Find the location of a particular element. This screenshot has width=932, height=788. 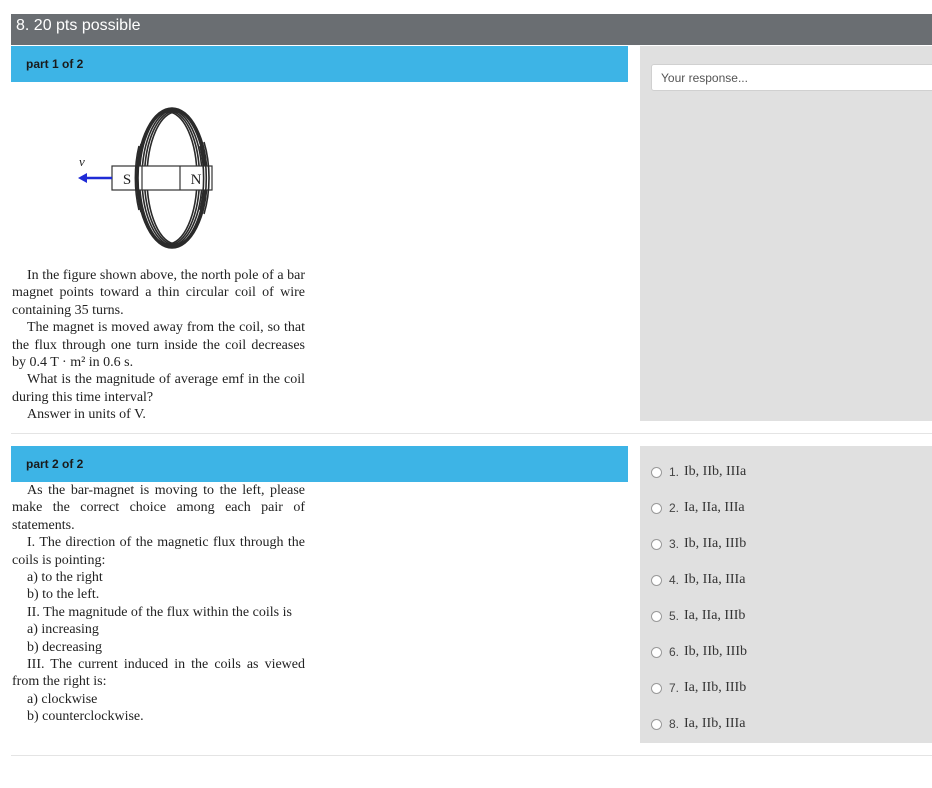

choice-3: 3. Ib, IIa, IIIb is located at coordinates (698, 544).